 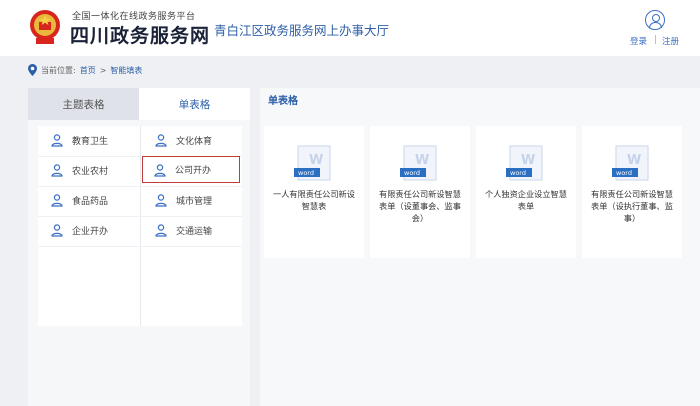 What do you see at coordinates (302, 30) in the screenshot?
I see `hall-title: 青白江区政务服务网上办事大厅` at bounding box center [302, 30].